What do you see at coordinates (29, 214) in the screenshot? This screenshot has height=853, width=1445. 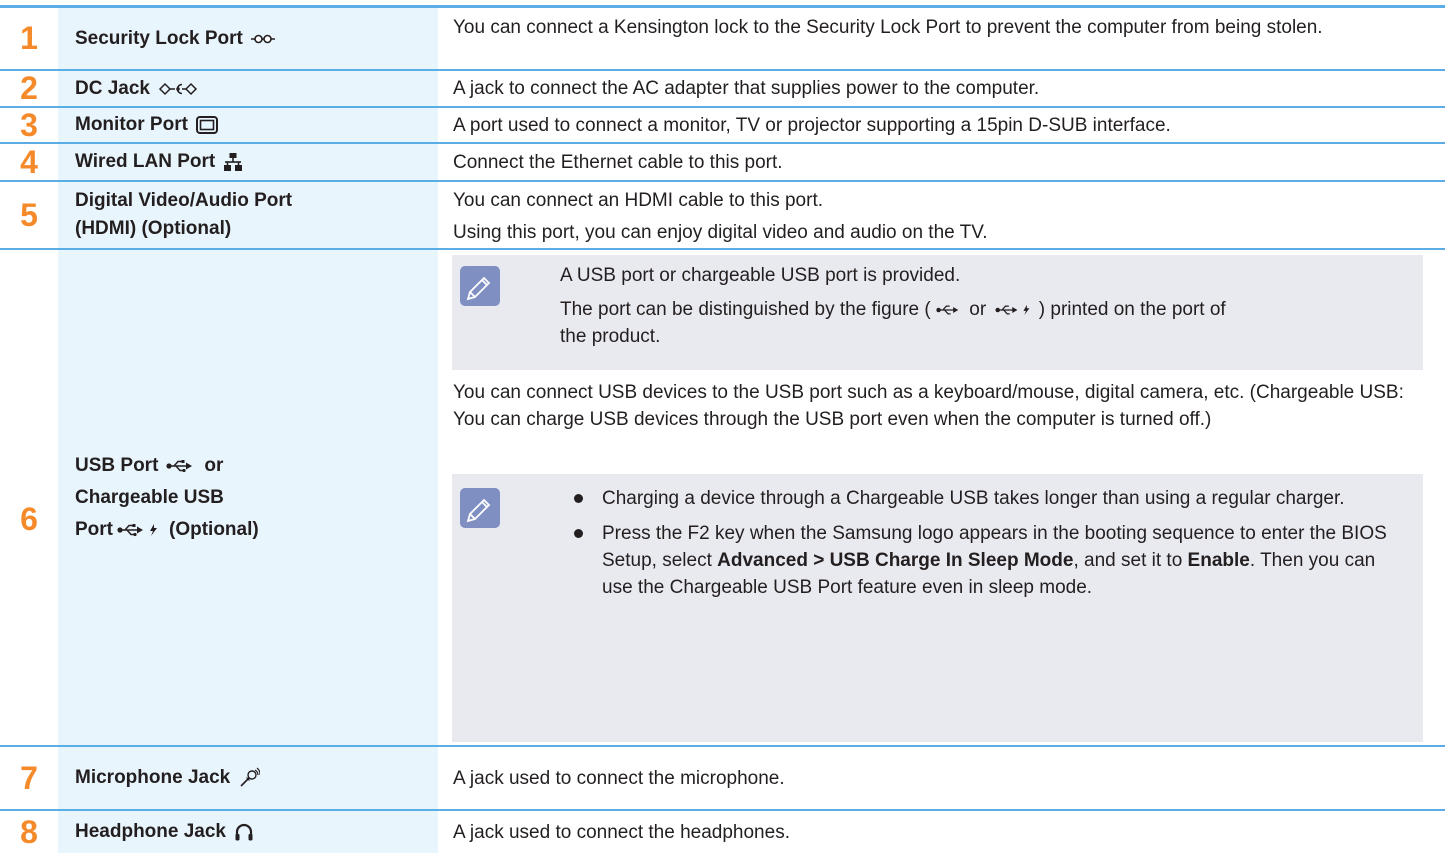 I see `row-number: 5` at bounding box center [29, 214].